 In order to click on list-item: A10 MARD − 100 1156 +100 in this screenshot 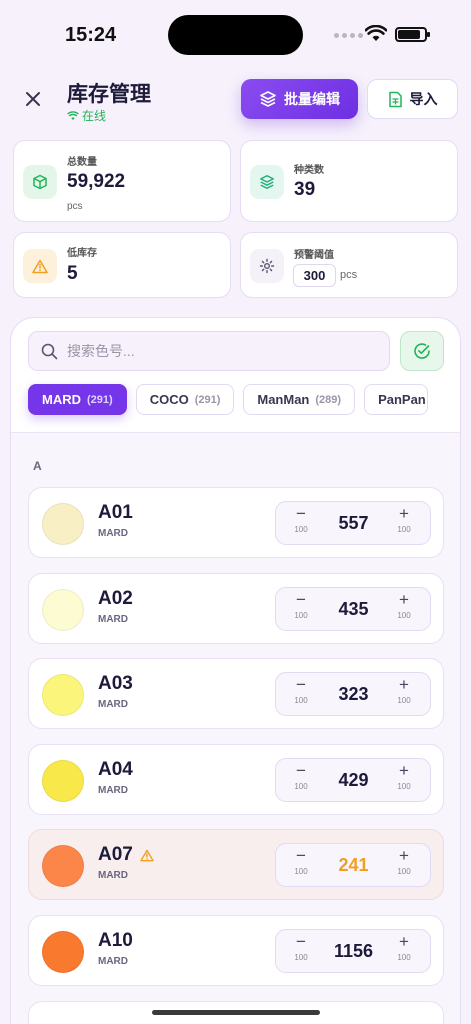, I will do `click(236, 950)`.